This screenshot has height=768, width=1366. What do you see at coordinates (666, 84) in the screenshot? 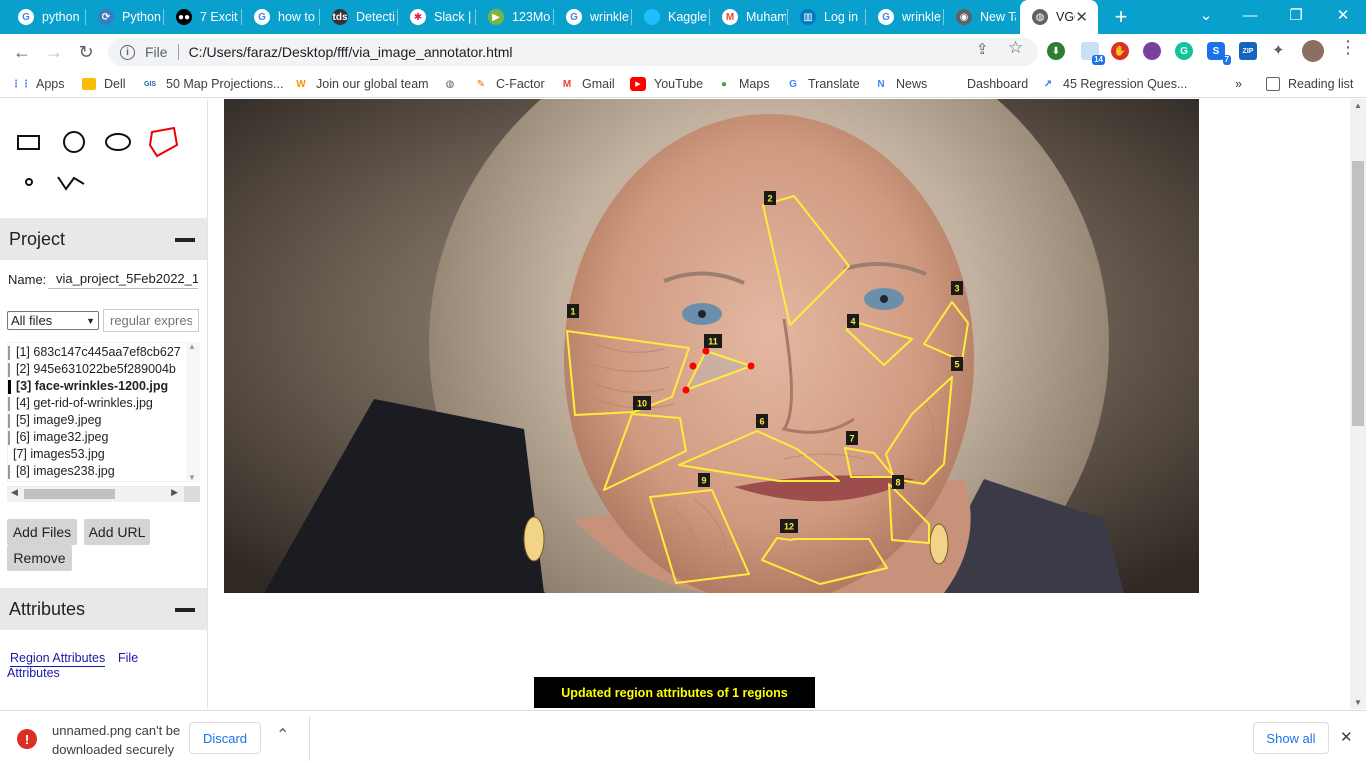
I see `bookmark-item: ▶ YouTube` at bounding box center [666, 84].